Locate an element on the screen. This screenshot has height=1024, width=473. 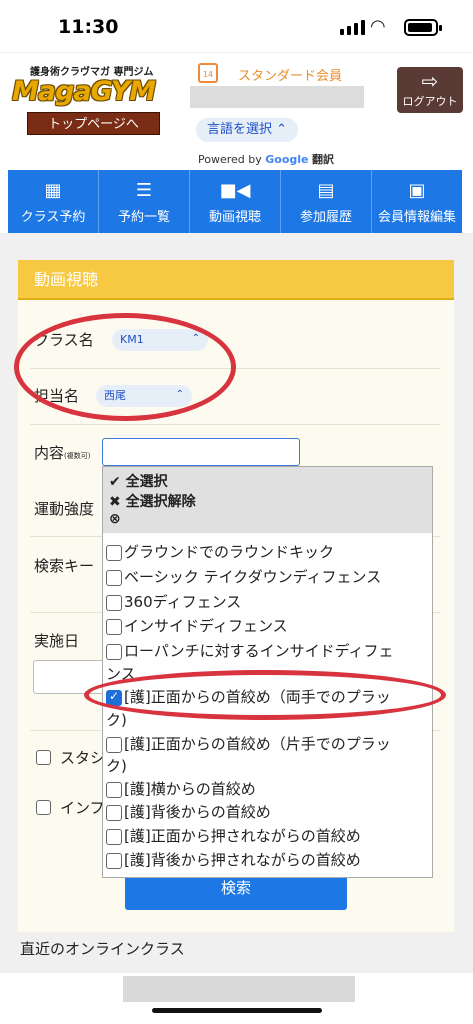
nav-member-edit: ▣ 会員情報編集 is located at coordinates (417, 201).